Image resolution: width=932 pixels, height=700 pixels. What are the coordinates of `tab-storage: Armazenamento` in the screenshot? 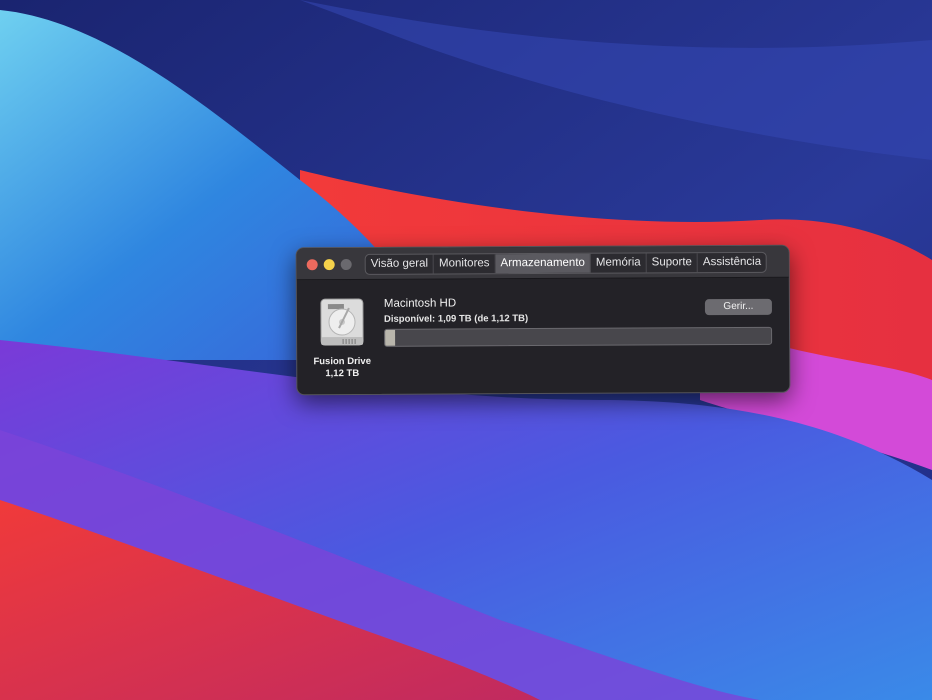 It's located at (543, 263).